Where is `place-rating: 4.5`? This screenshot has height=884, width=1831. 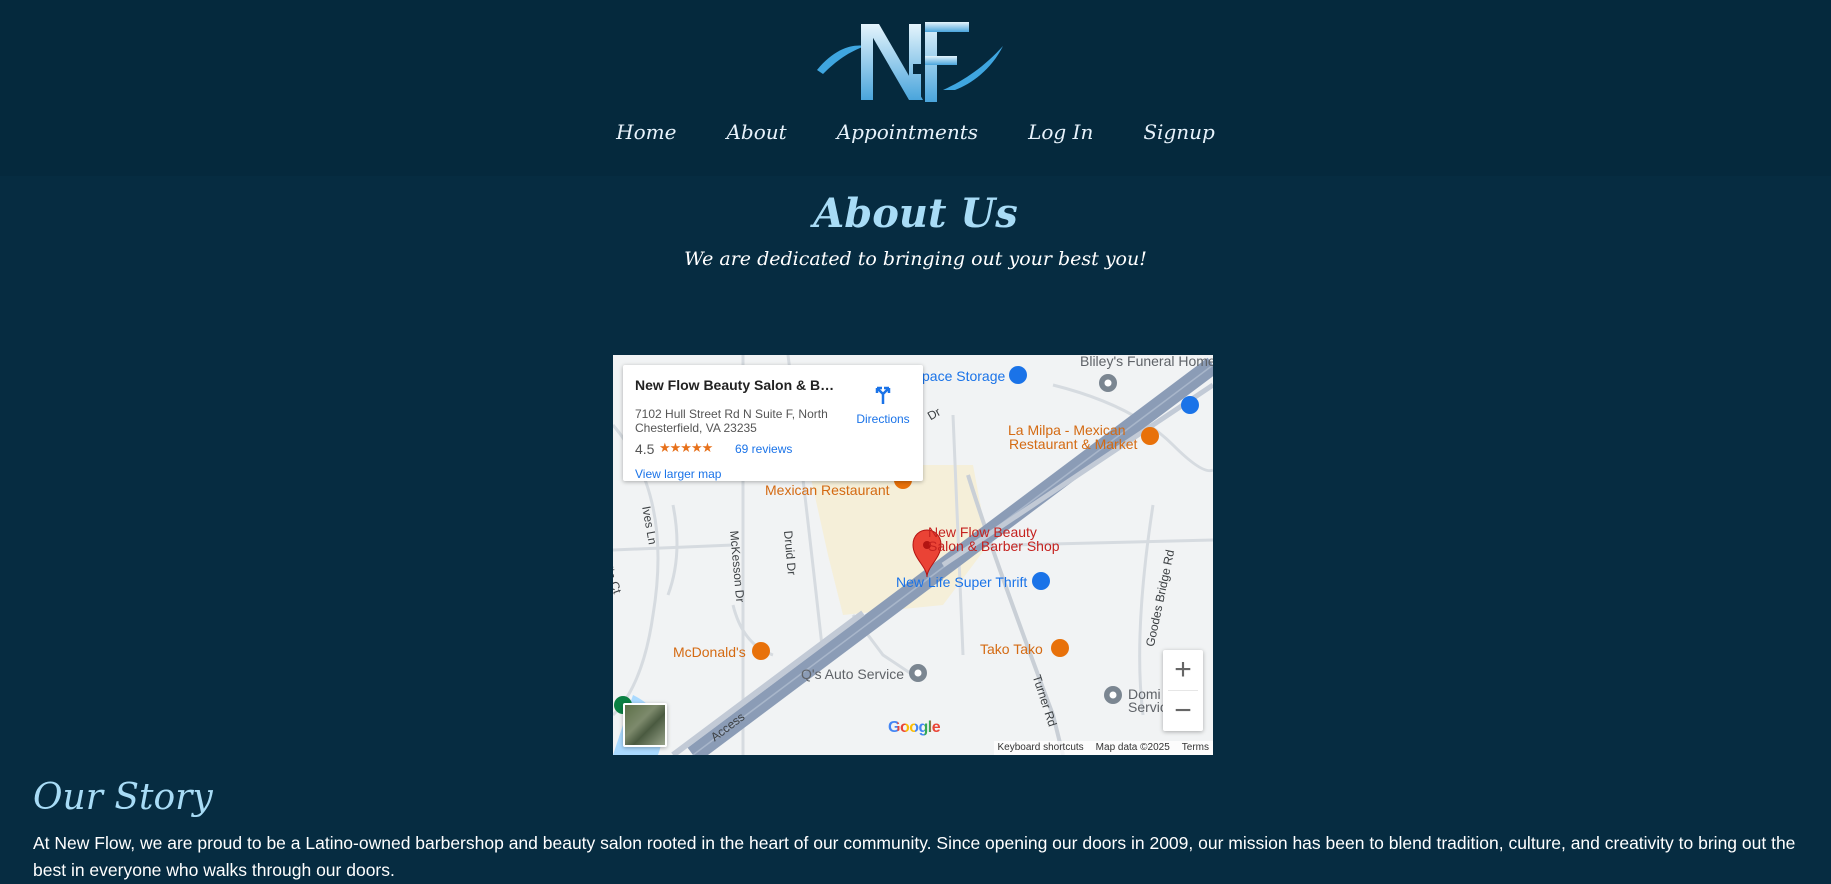
place-rating: 4.5 is located at coordinates (645, 449).